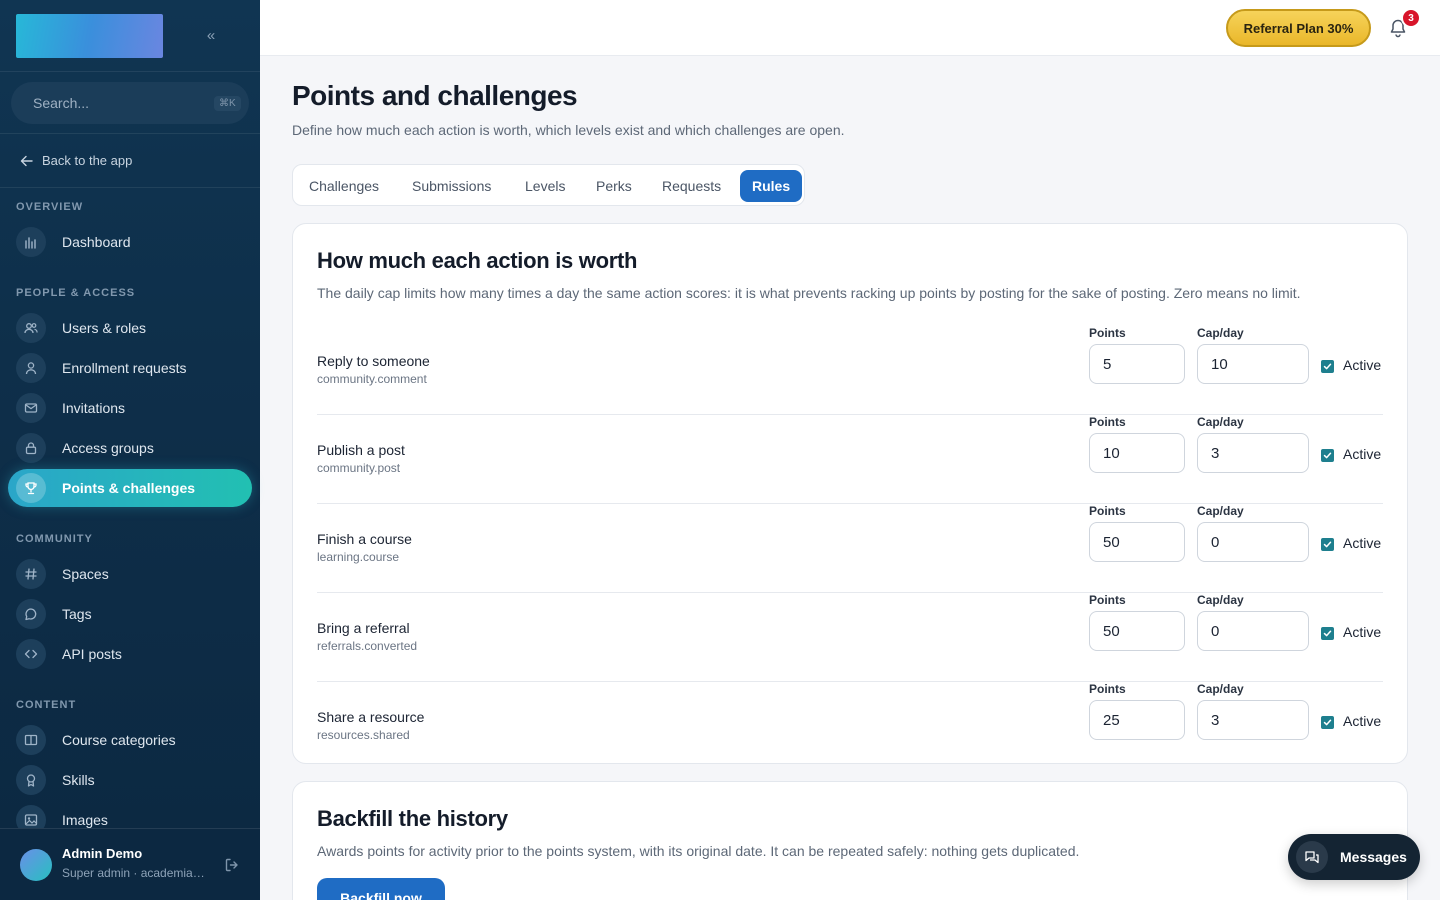  What do you see at coordinates (26, 160) in the screenshot?
I see `arrow-left-icon` at bounding box center [26, 160].